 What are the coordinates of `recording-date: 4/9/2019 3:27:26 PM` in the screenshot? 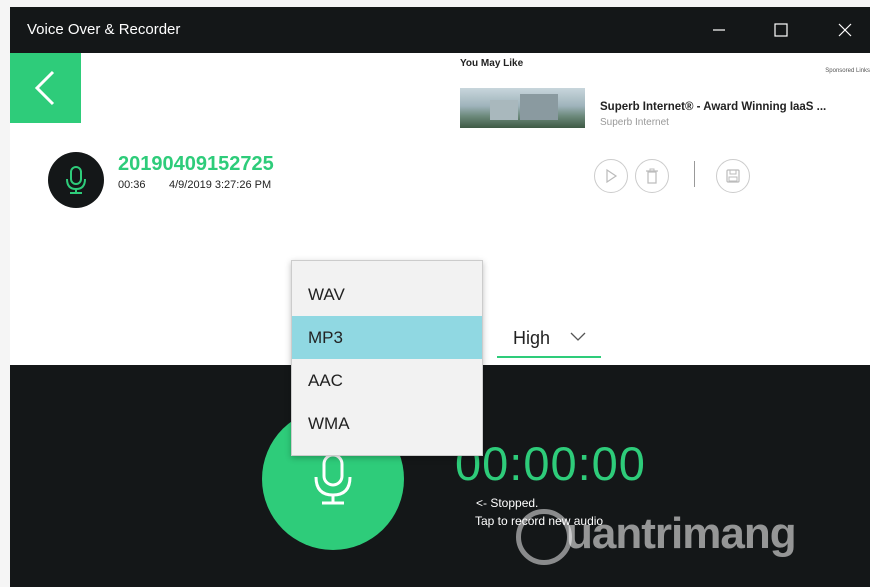 It's located at (220, 185).